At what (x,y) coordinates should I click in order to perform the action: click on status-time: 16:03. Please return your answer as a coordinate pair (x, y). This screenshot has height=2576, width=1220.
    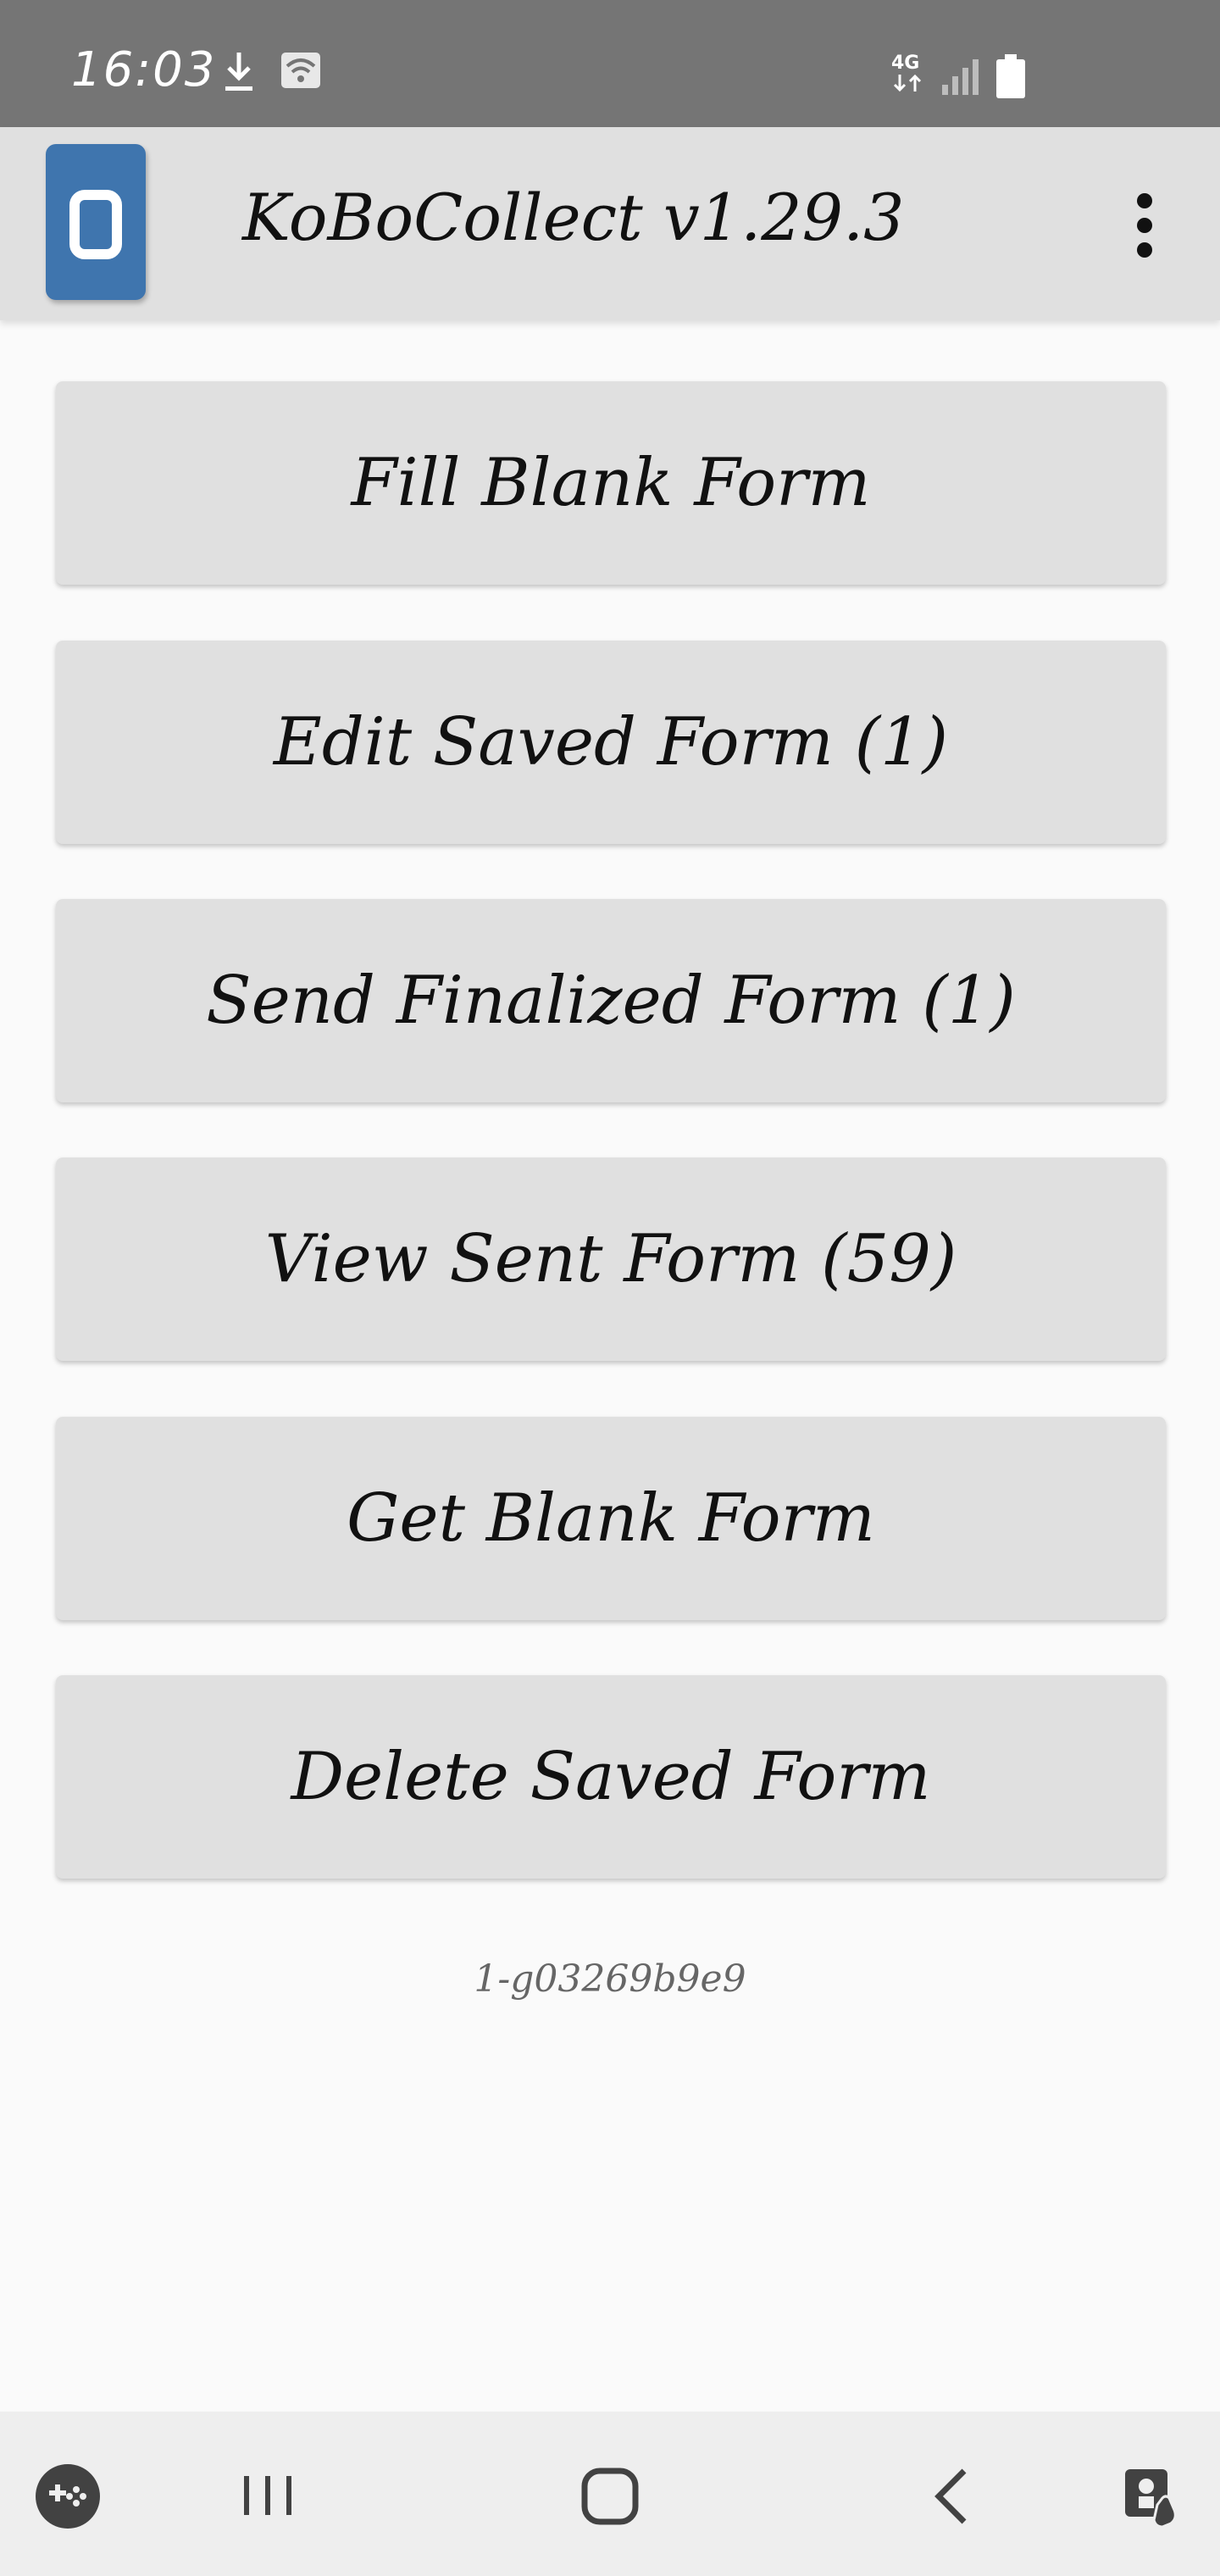
    Looking at the image, I should click on (144, 69).